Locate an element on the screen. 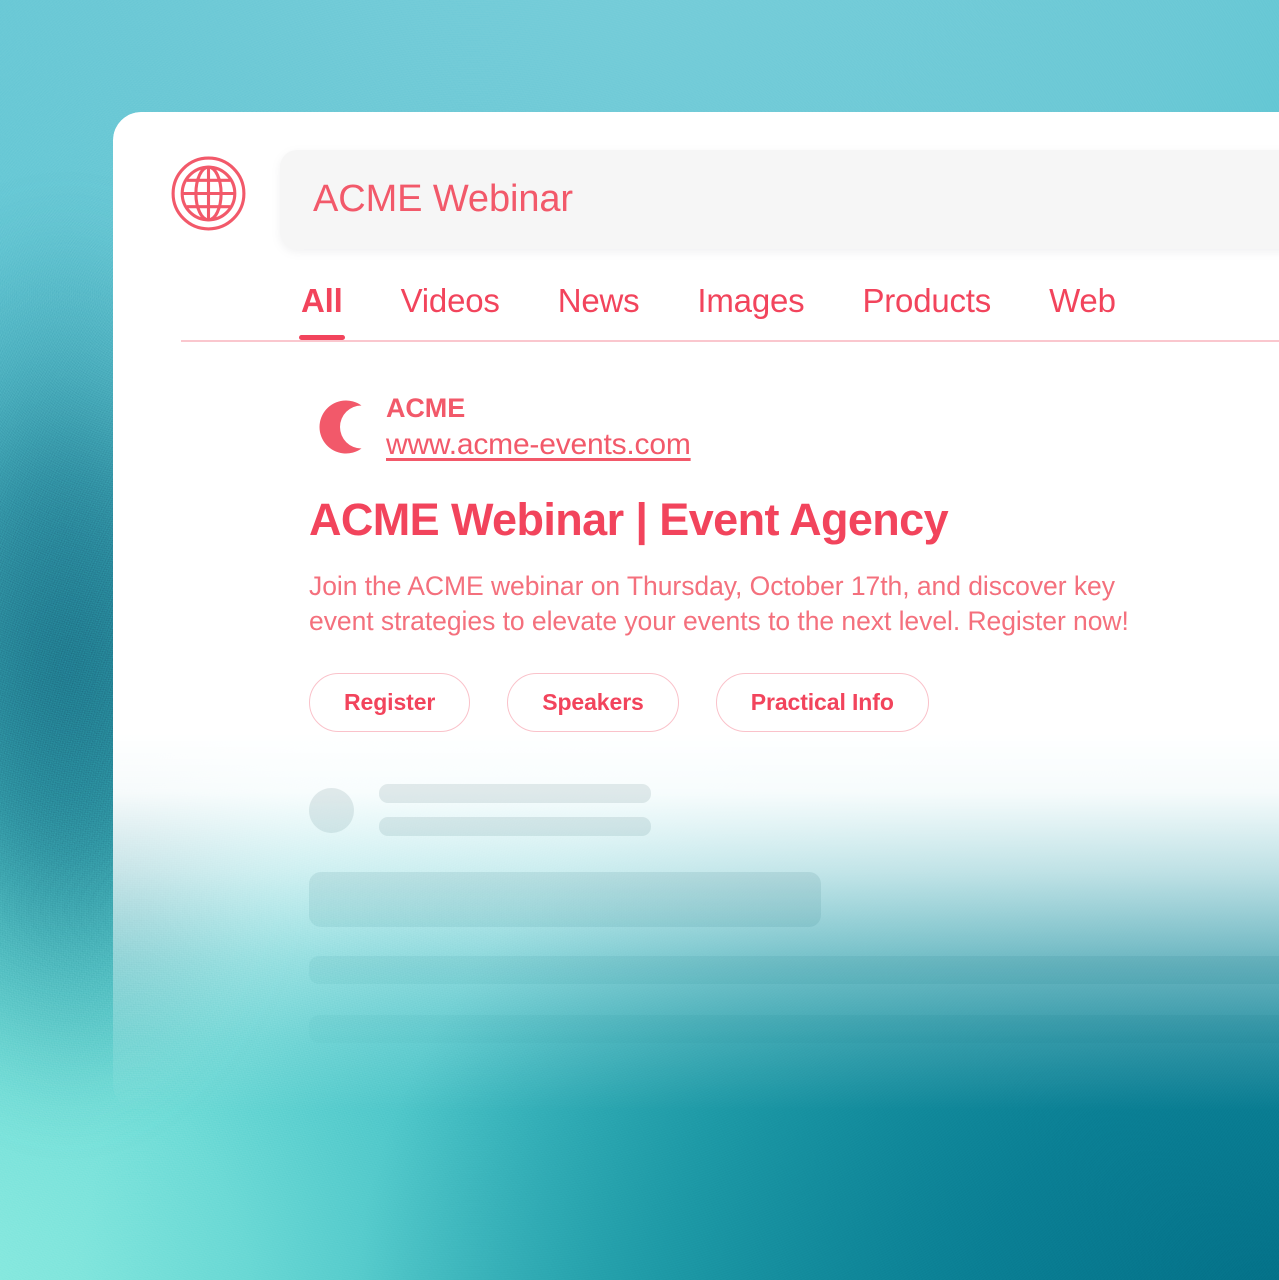 Image resolution: width=1279 pixels, height=1280 pixels. acme-crescent-logo-icon is located at coordinates (339, 427).